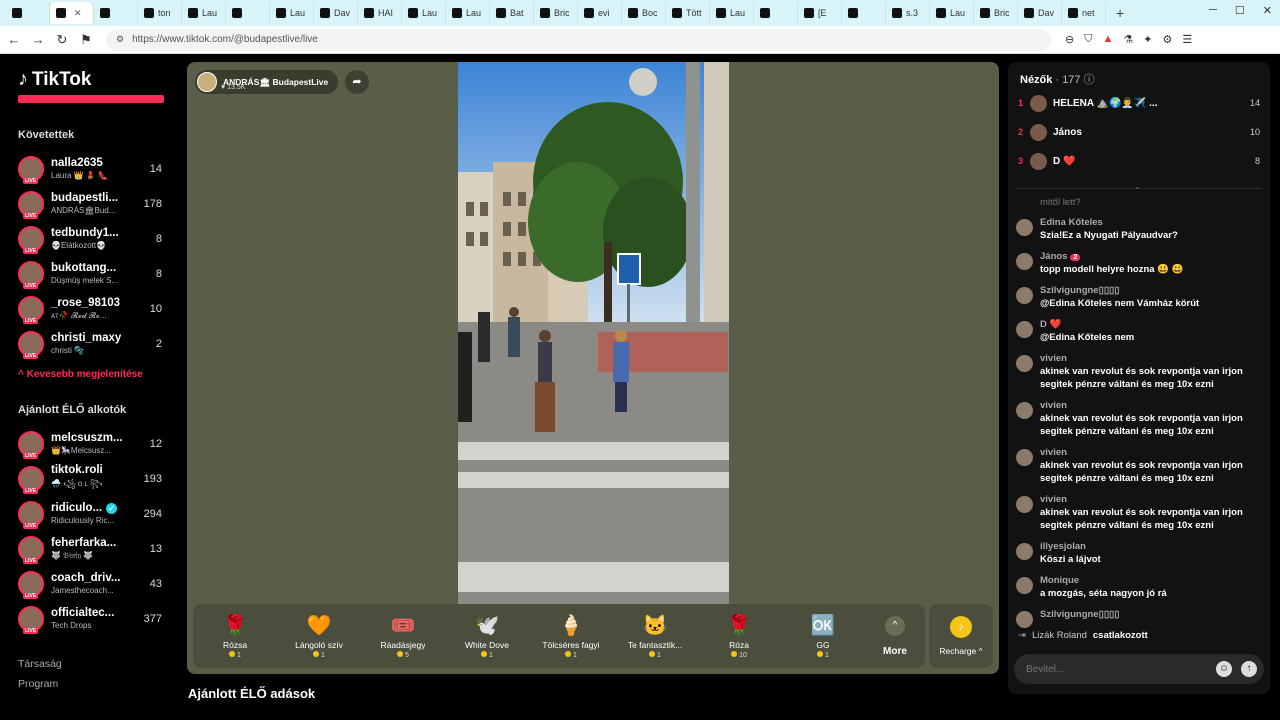  I want to click on sidebar-account: LIVE ridiculo... ✓ Ridiculously Ric... 294, so click(99, 513).